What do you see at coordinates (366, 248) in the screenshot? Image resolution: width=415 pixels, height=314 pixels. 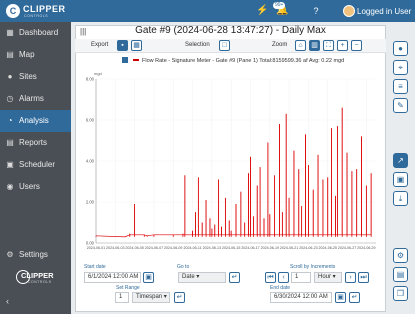 I see `x-tick-label: 2024-06-29` at bounding box center [366, 248].